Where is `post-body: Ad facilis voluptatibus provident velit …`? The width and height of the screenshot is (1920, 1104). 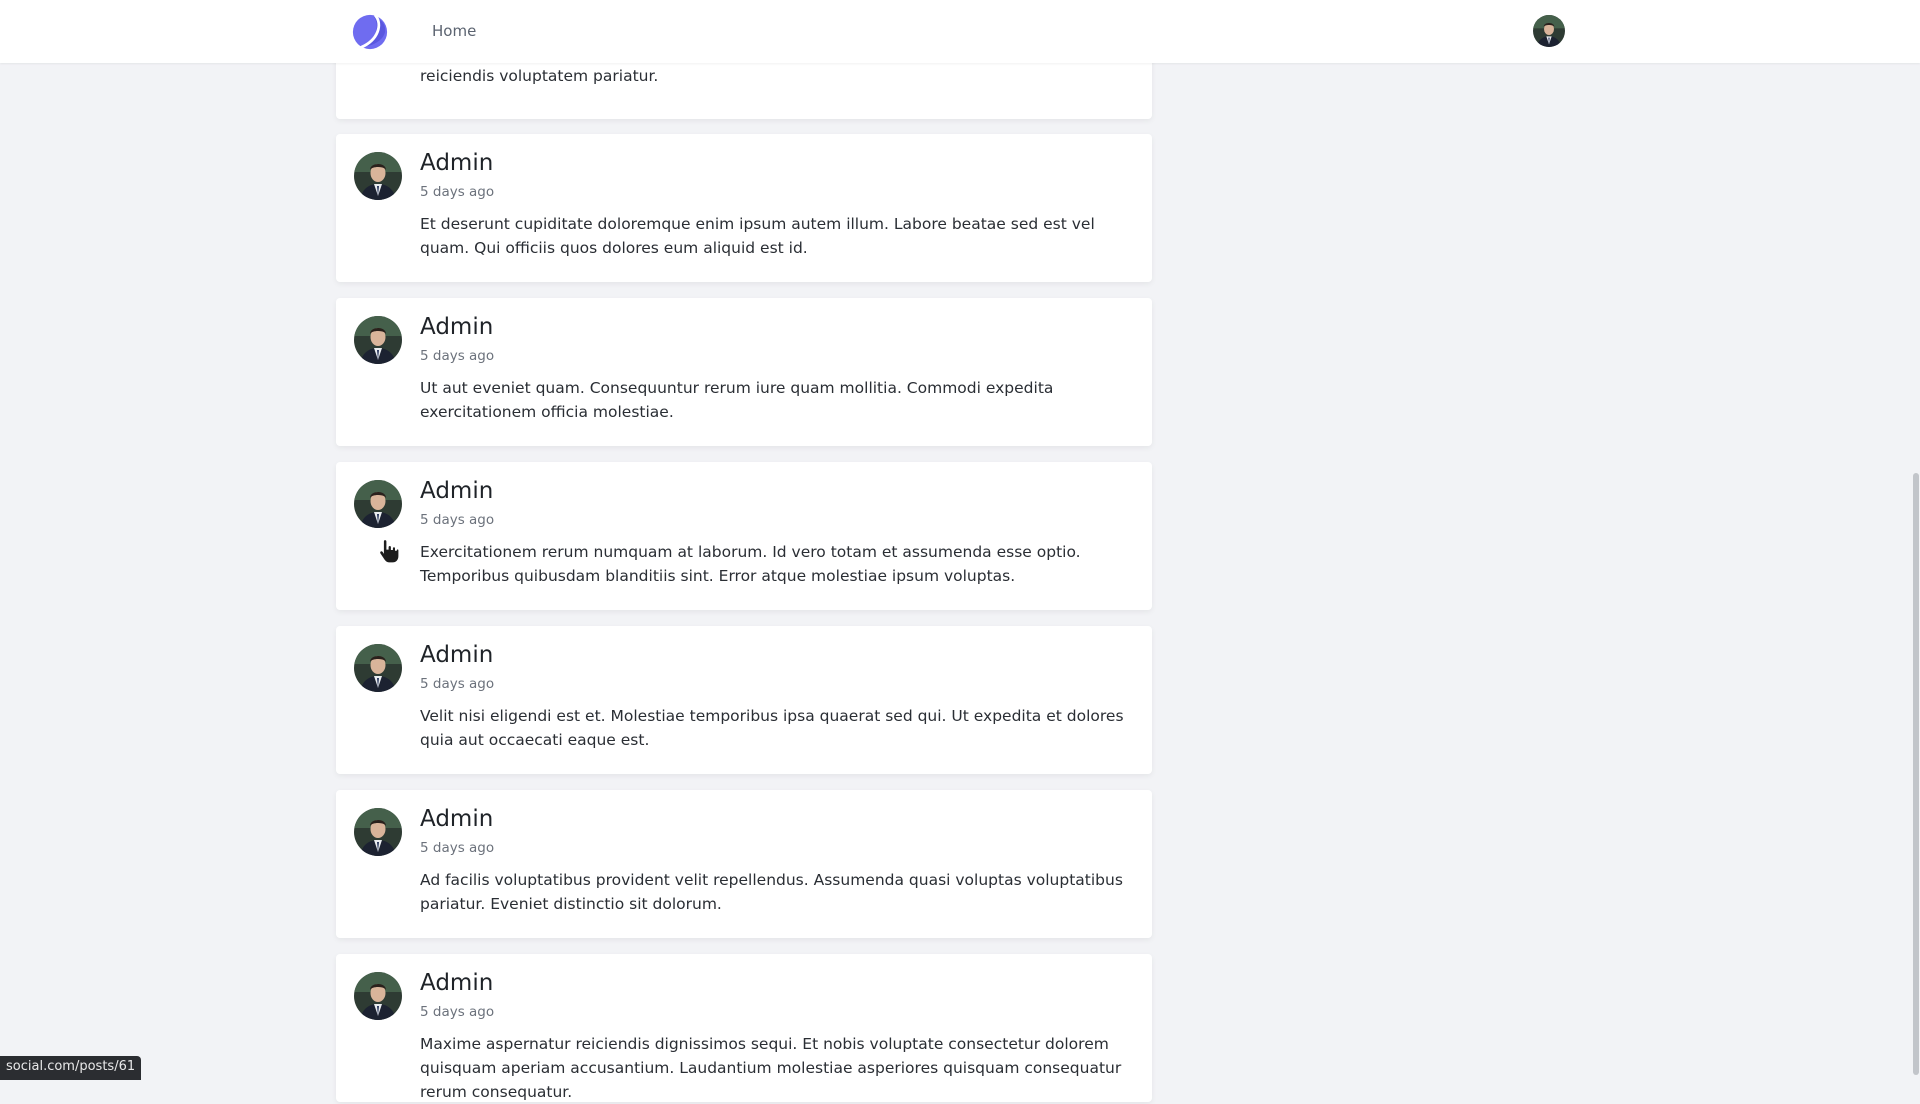 post-body: Ad facilis voluptatibus provident velit … is located at coordinates (778, 892).